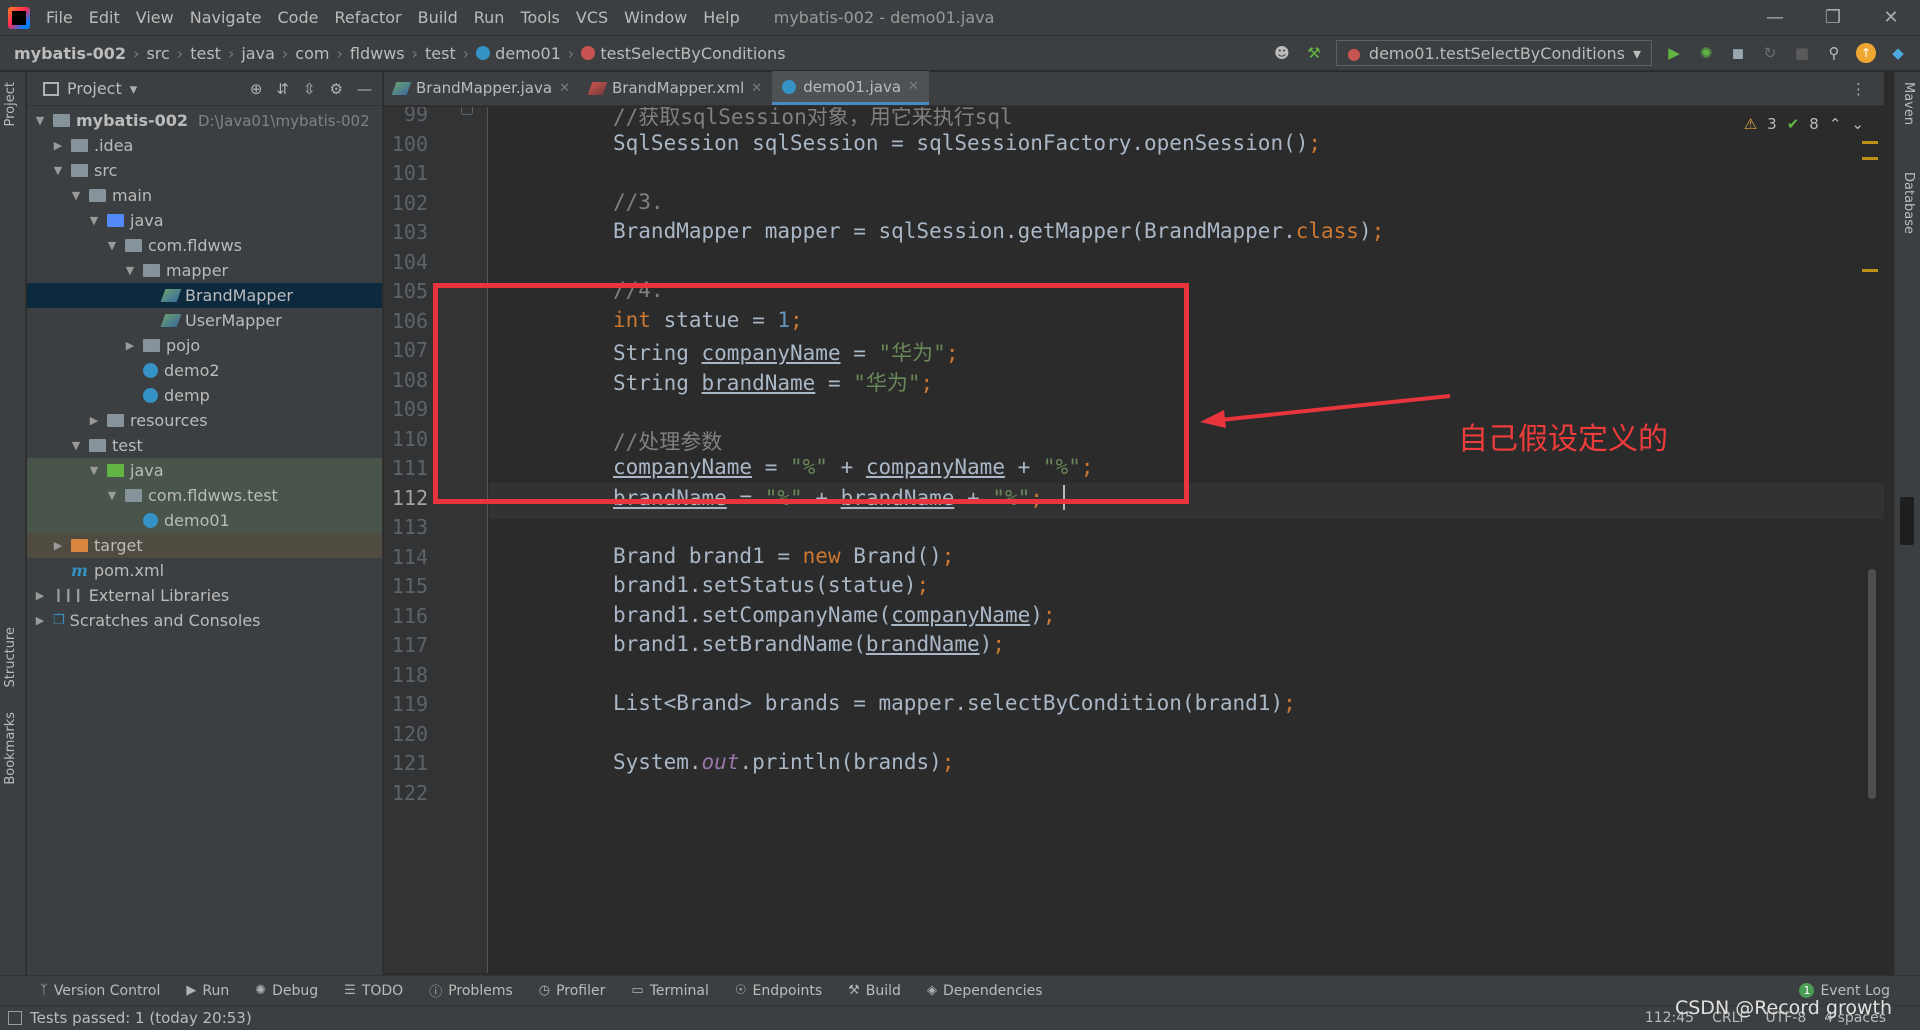  Describe the element at coordinates (592, 17) in the screenshot. I see `menu-vcs: VCS` at that location.